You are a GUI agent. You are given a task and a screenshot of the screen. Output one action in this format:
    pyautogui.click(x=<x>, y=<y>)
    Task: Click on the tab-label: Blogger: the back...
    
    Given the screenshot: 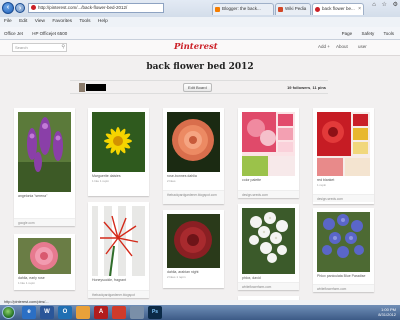 What is the action you would take?
    pyautogui.click(x=241, y=8)
    